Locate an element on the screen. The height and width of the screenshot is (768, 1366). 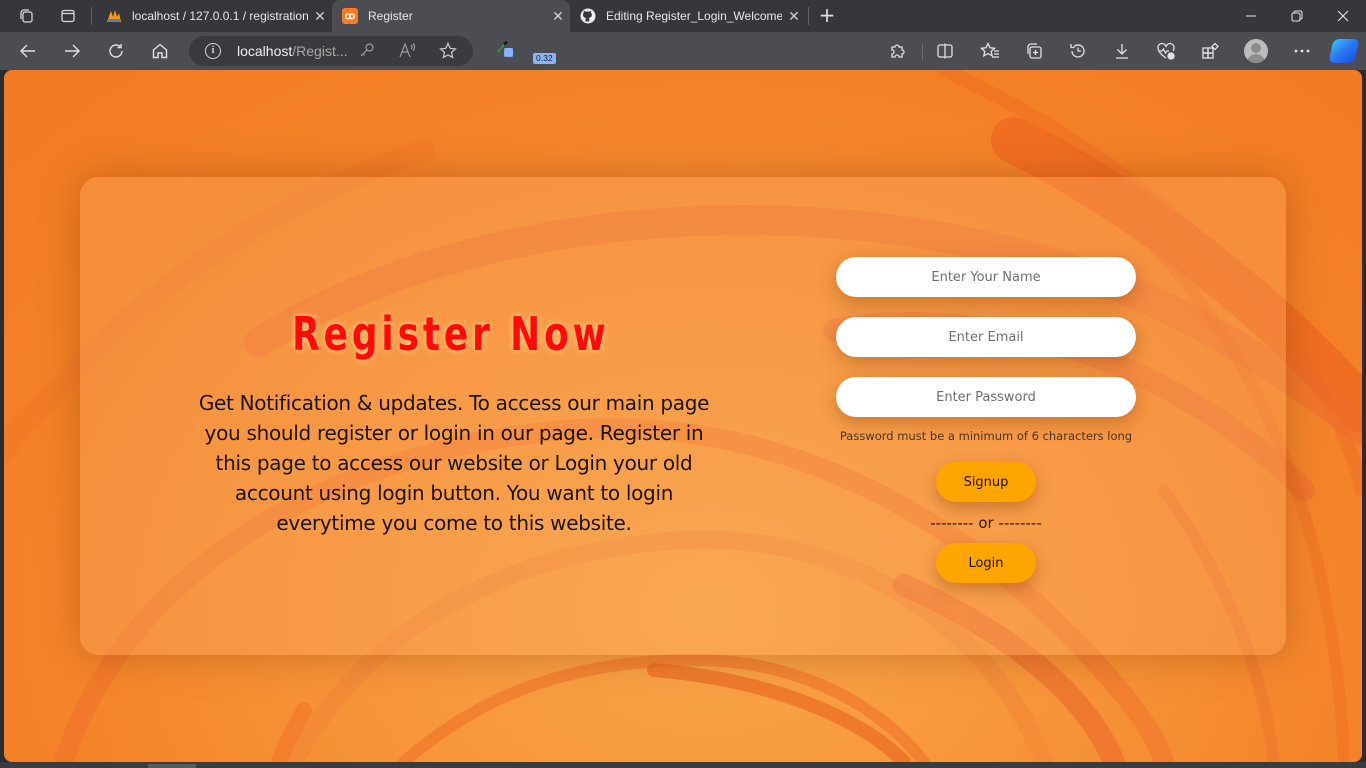
close-window-button is located at coordinates (1343, 16).